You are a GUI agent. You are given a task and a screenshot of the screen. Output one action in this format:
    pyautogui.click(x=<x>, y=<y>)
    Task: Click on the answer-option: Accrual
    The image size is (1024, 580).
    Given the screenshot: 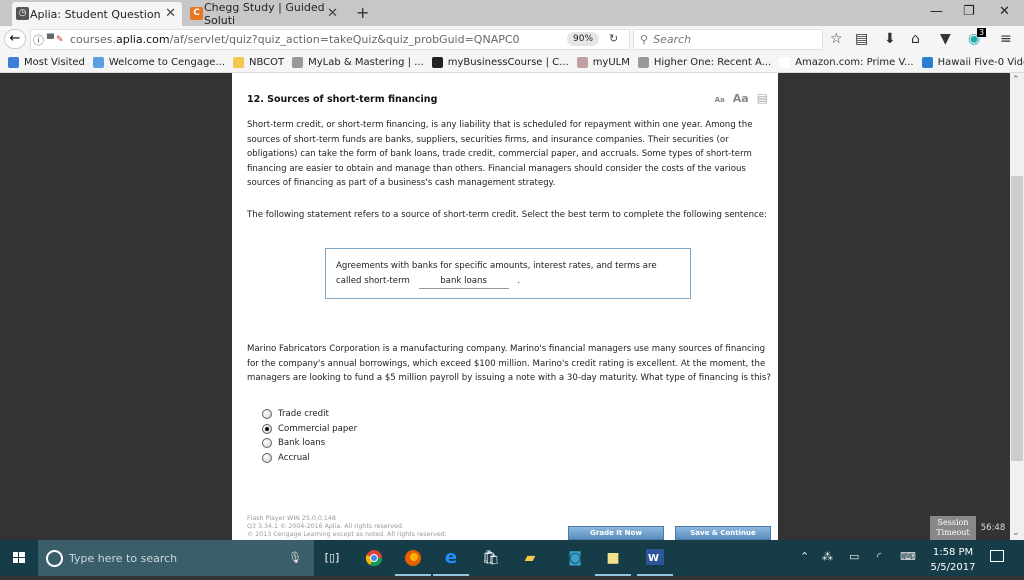 What is the action you would take?
    pyautogui.click(x=309, y=458)
    